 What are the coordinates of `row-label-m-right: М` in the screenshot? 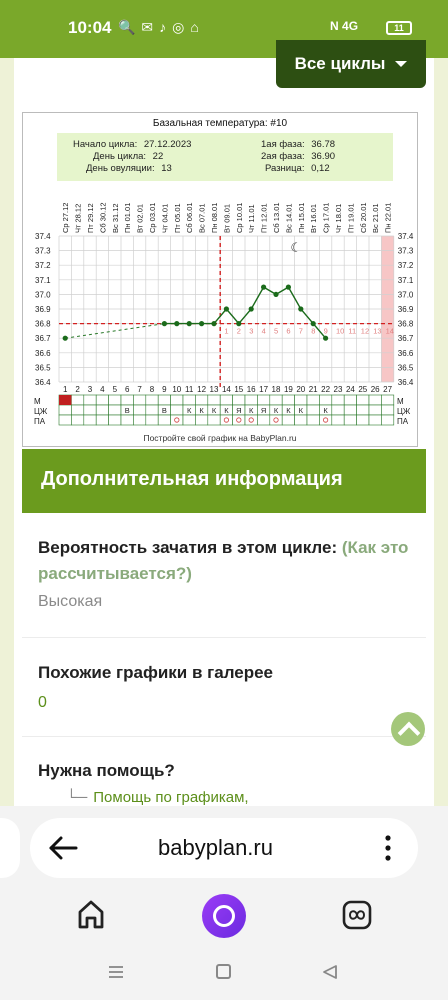 It's located at (400, 401).